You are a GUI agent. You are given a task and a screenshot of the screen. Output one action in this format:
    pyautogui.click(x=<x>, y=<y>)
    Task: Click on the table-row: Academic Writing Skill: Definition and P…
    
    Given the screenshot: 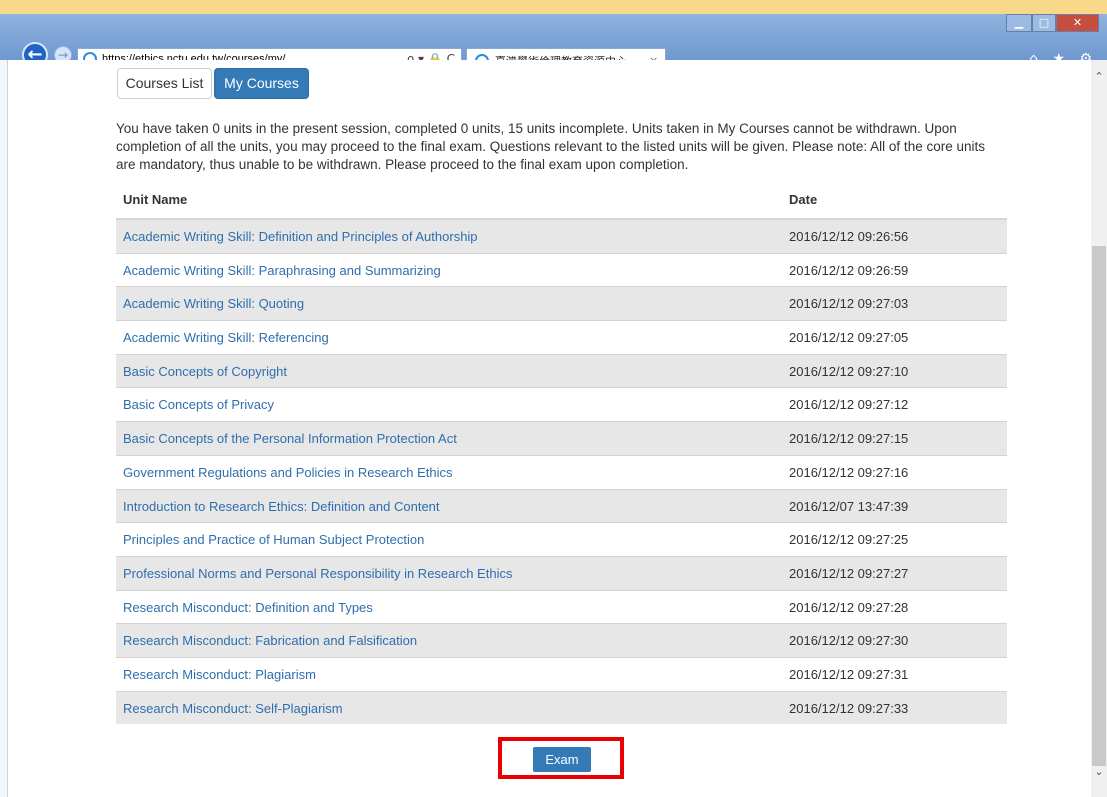 What is the action you would take?
    pyautogui.click(x=561, y=236)
    